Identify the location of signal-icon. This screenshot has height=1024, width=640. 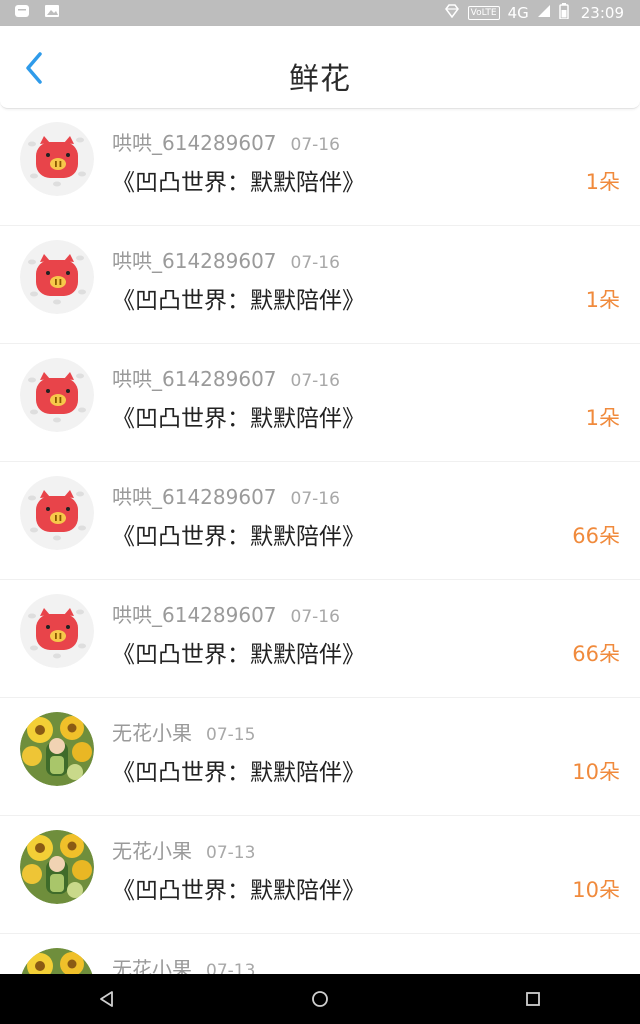
(544, 13).